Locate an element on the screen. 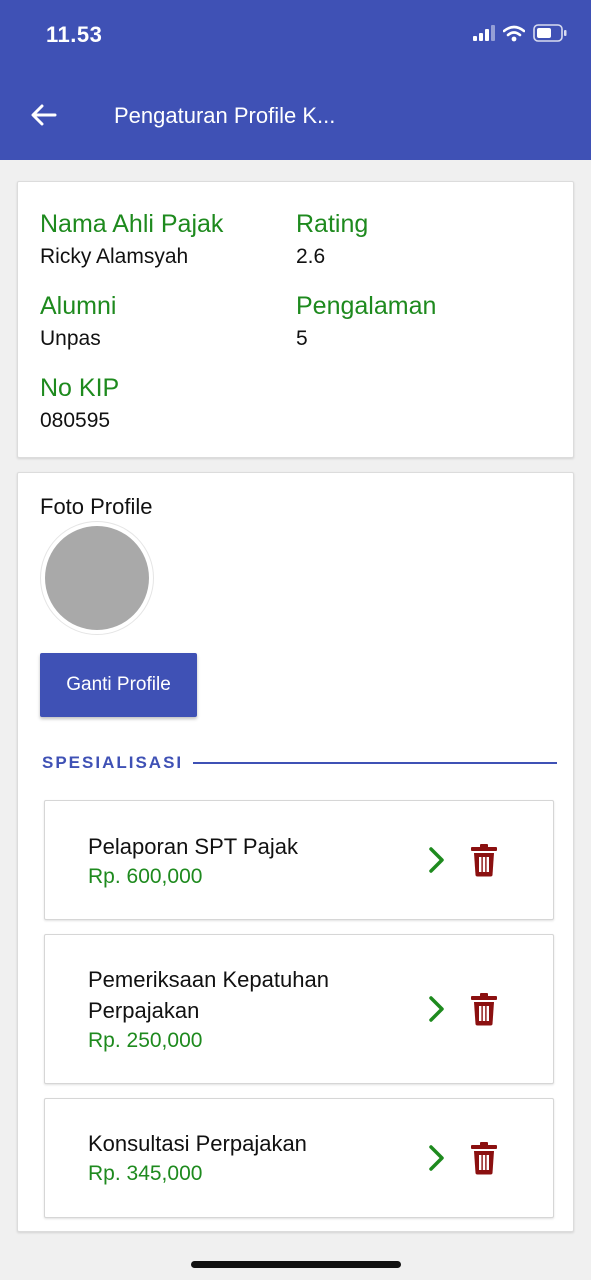 The height and width of the screenshot is (1280, 591). wifi-icon is located at coordinates (514, 36).